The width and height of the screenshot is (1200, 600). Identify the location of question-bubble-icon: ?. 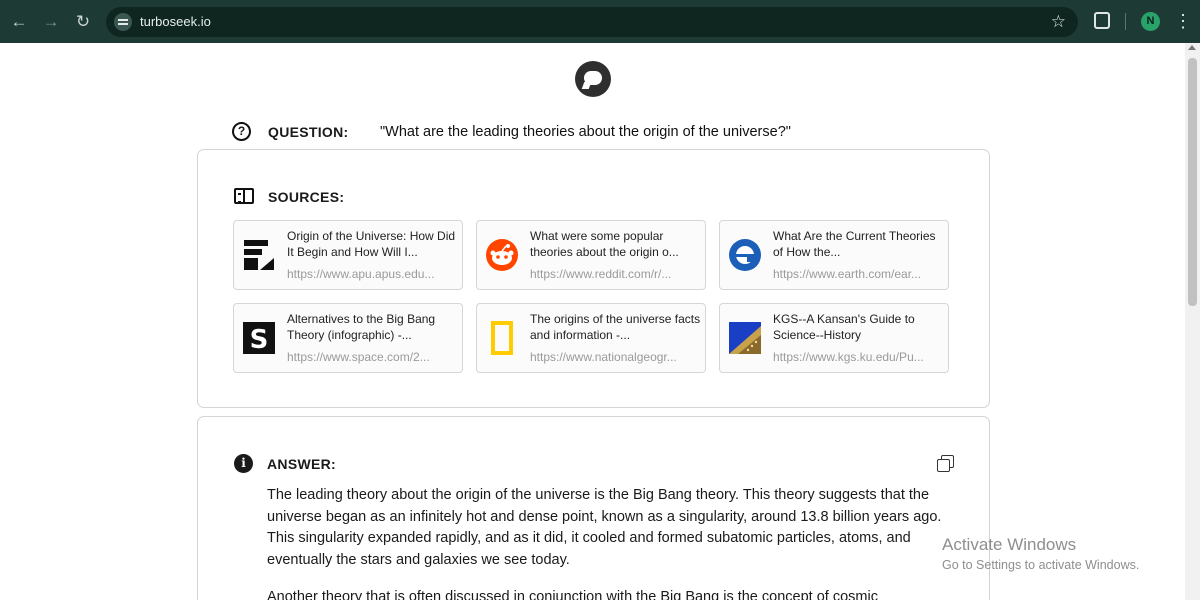
(241, 131).